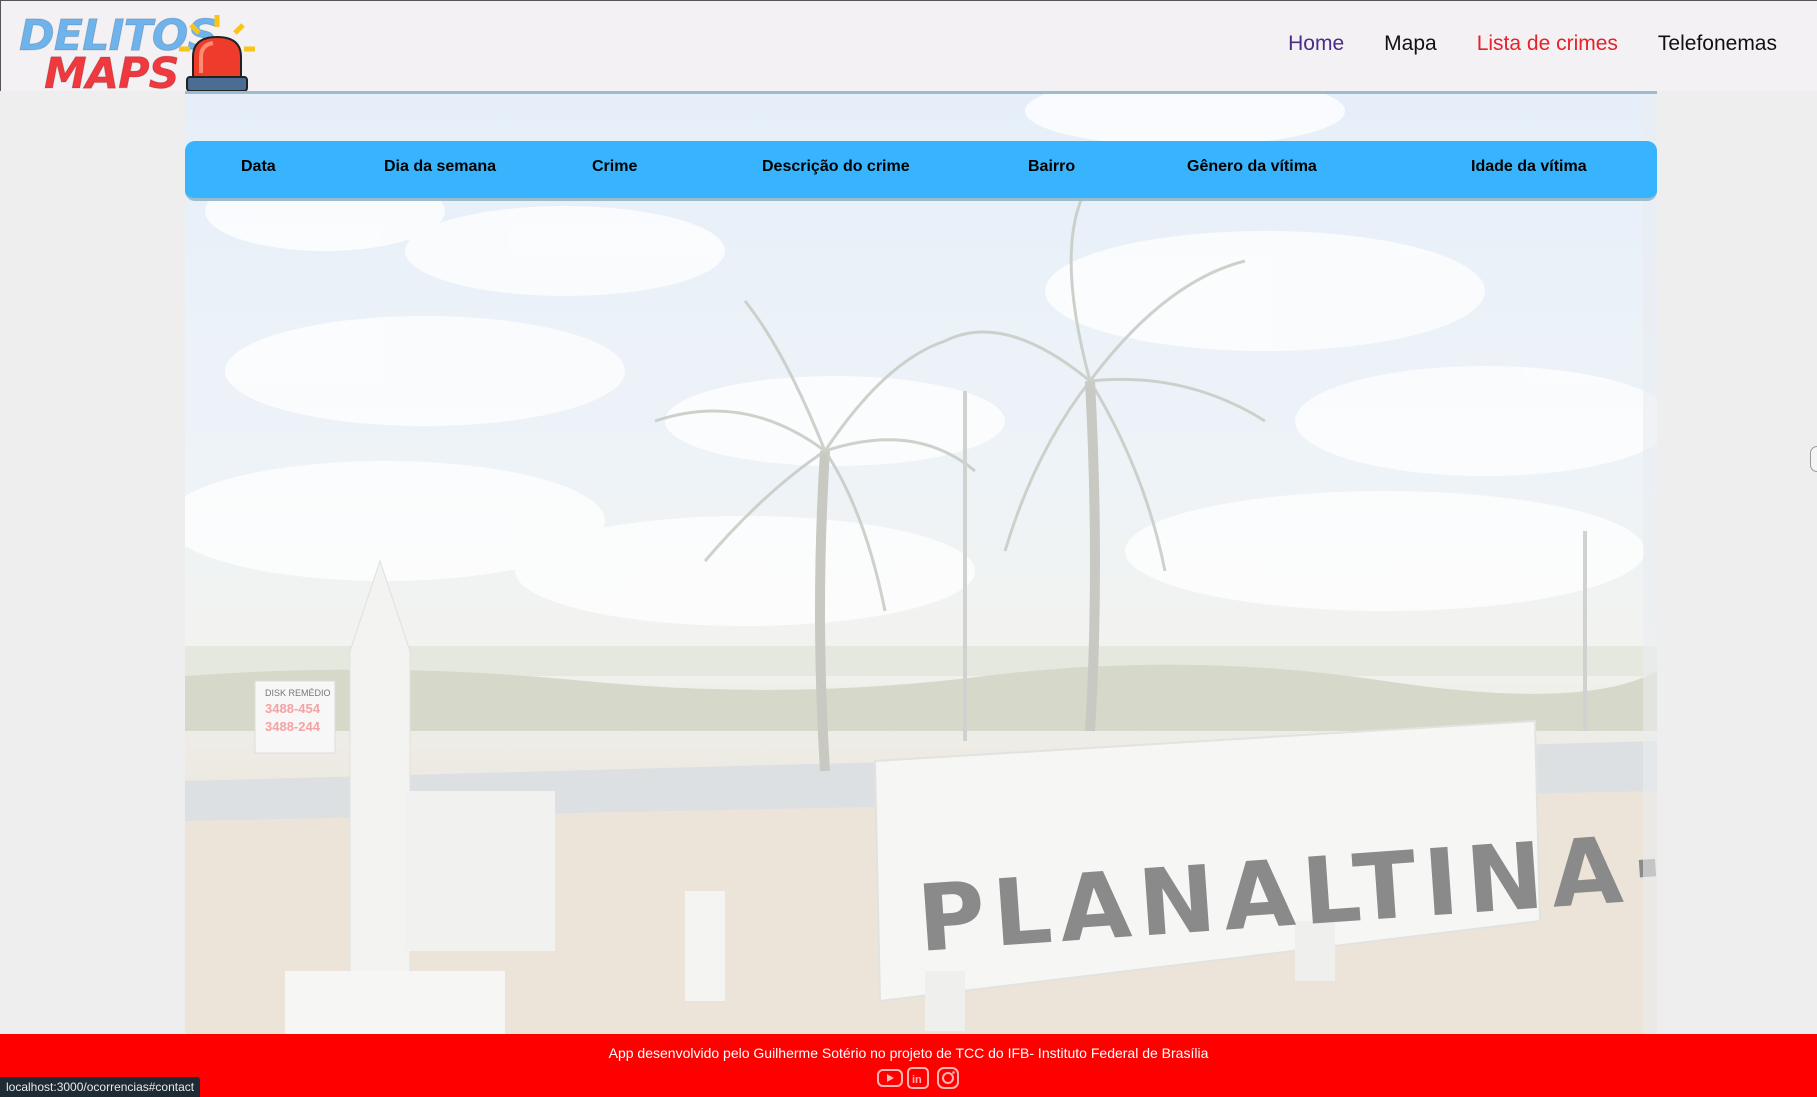 The width and height of the screenshot is (1817, 1097). I want to click on col-neighborhood: Bairro, so click(1051, 167).